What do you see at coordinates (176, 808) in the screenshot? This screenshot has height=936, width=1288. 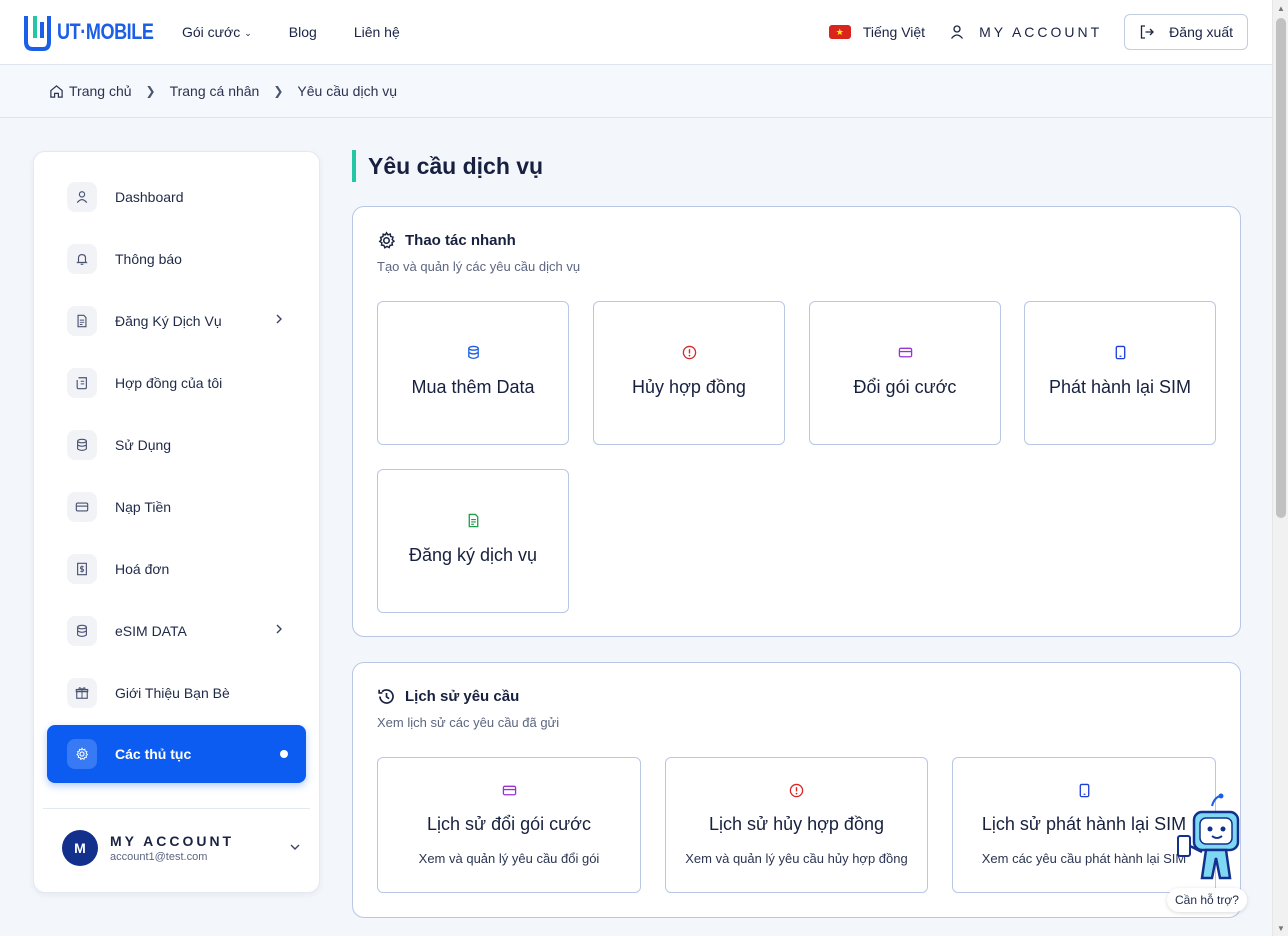 I see `divider` at bounding box center [176, 808].